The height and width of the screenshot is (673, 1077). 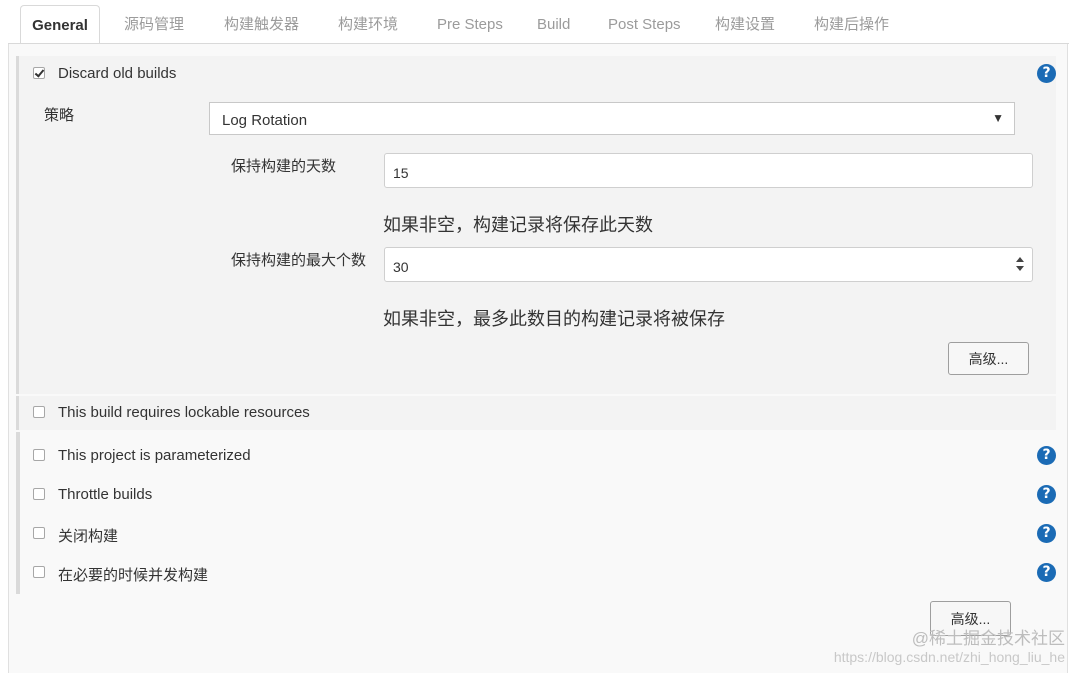 I want to click on strategy-select: Log Rotation ▼, so click(x=612, y=118).